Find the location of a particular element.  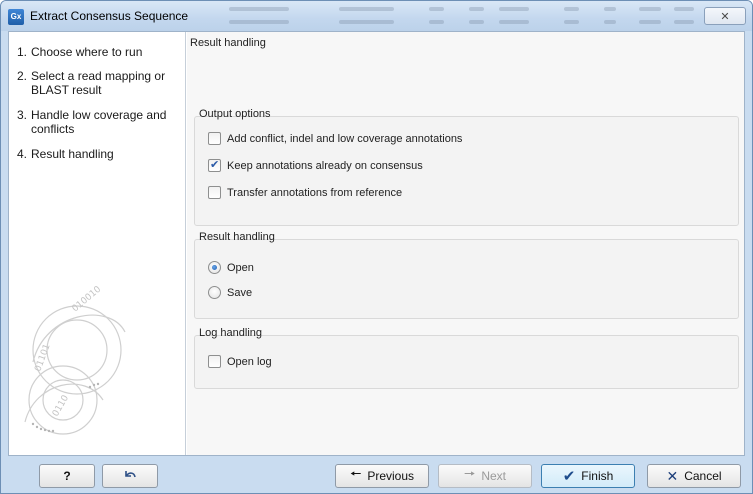

cancel-x-icon: ✕ is located at coordinates (672, 475).